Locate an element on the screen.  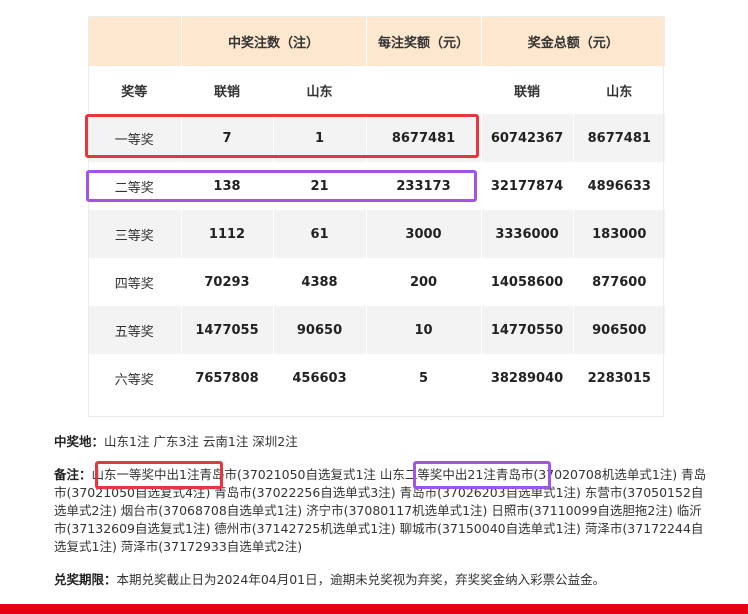
table-row: 一等奖 7 1 8677481 60742367 8677481 is located at coordinates (377, 138).